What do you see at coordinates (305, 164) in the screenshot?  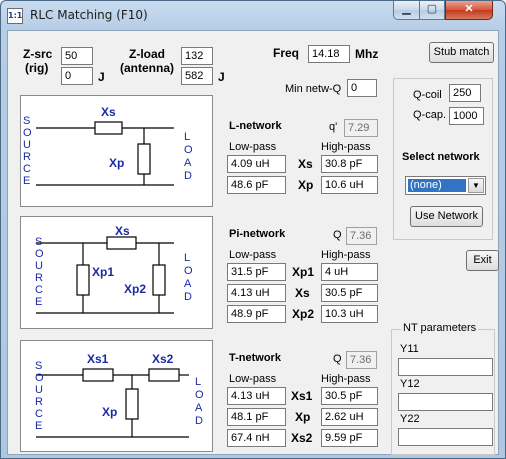 I see `l-xs-label: Xs` at bounding box center [305, 164].